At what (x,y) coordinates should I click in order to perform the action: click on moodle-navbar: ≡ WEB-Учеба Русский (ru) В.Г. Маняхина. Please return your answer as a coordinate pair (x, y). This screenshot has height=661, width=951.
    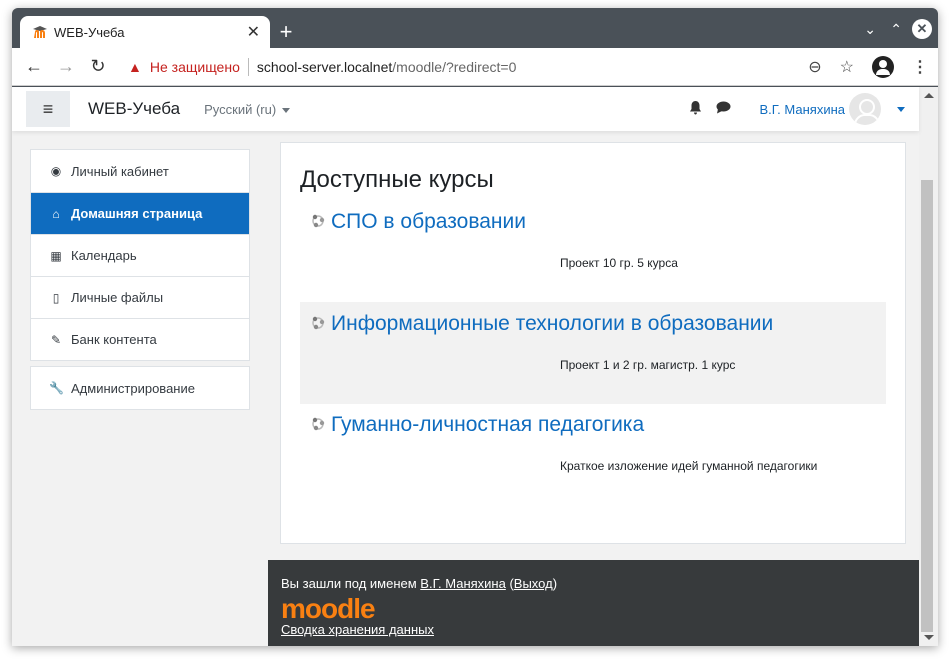
    Looking at the image, I should click on (465, 109).